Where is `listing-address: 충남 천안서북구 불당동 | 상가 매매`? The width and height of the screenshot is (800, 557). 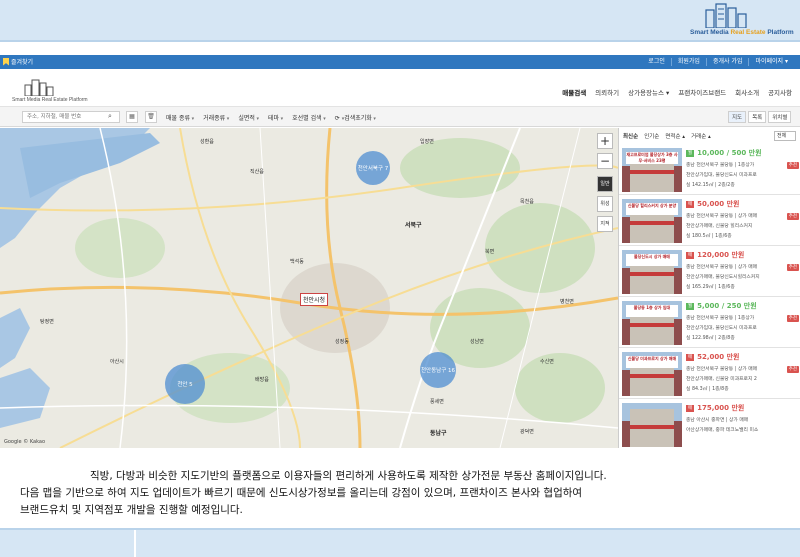
listing-address: 충남 천안서북구 불당동 | 상가 매매 is located at coordinates (722, 216).